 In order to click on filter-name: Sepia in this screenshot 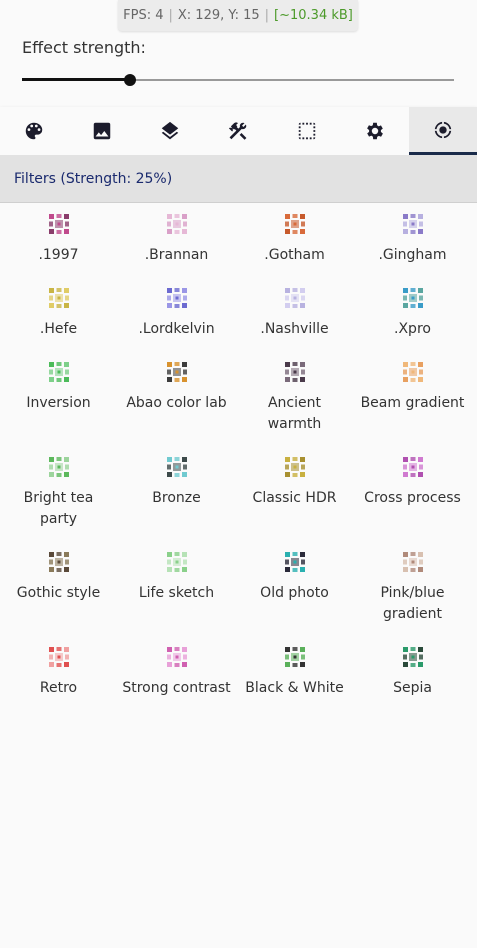, I will do `click(412, 688)`.